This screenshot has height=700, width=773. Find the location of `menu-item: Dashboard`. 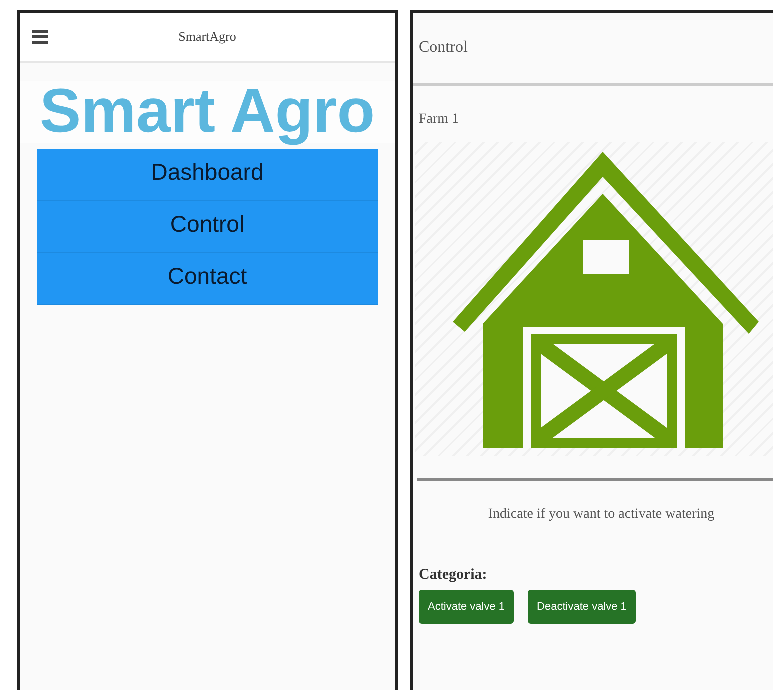

menu-item: Dashboard is located at coordinates (207, 175).